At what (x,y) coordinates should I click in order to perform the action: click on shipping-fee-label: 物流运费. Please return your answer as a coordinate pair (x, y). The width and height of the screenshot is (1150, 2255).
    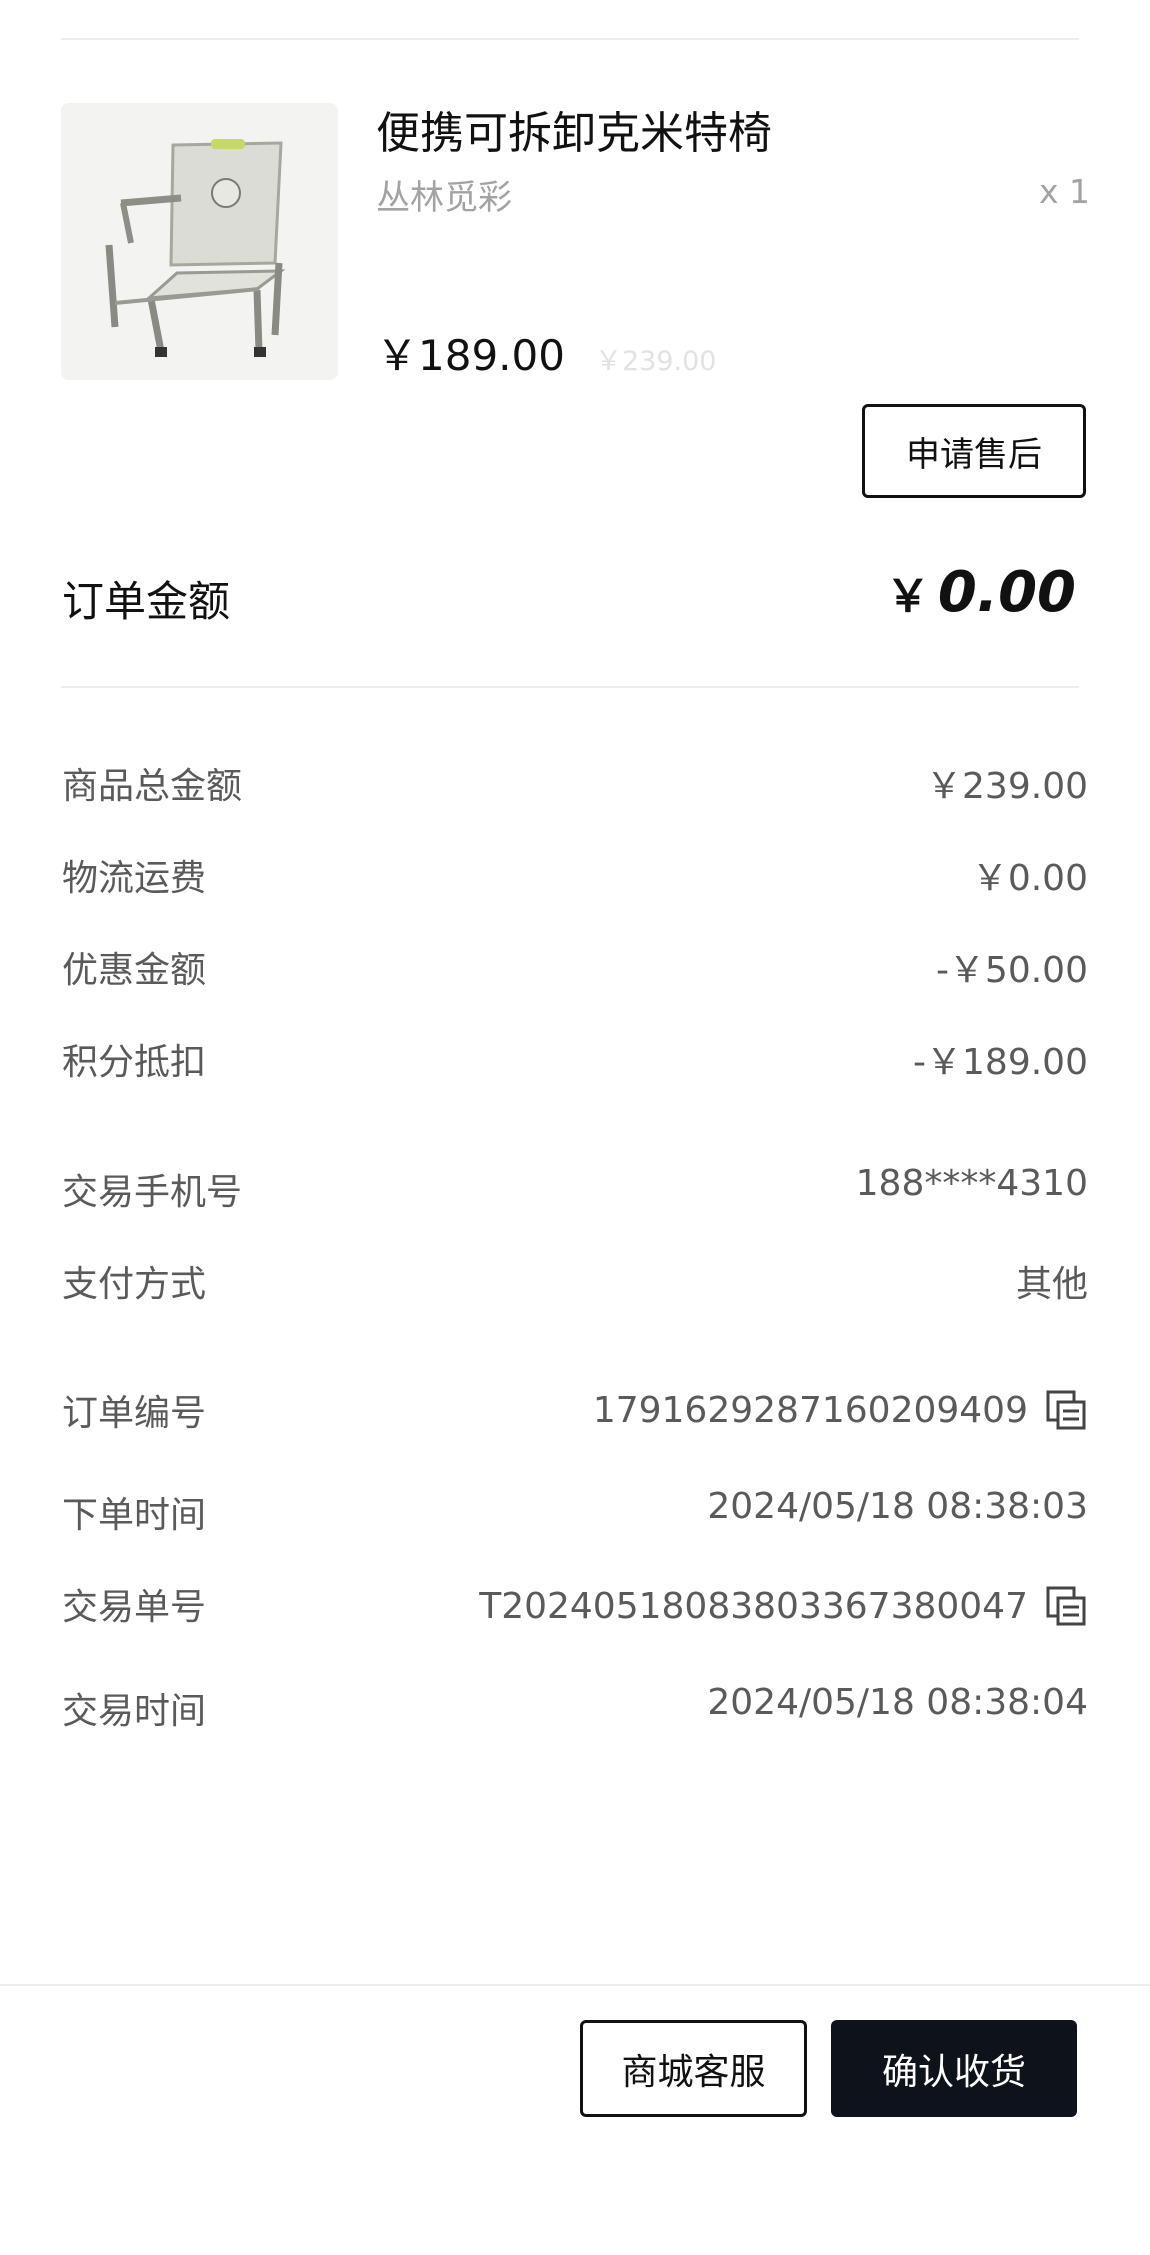
    Looking at the image, I should click on (134, 878).